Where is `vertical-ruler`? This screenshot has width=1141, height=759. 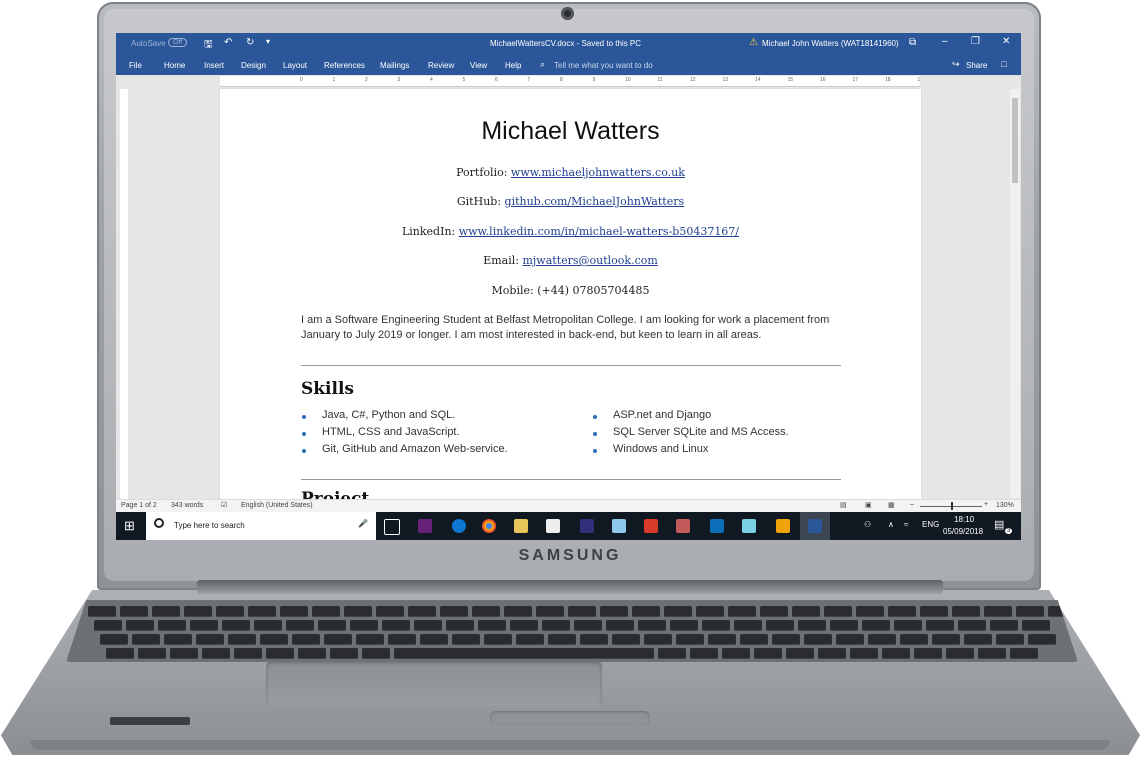
vertical-ruler is located at coordinates (124, 294).